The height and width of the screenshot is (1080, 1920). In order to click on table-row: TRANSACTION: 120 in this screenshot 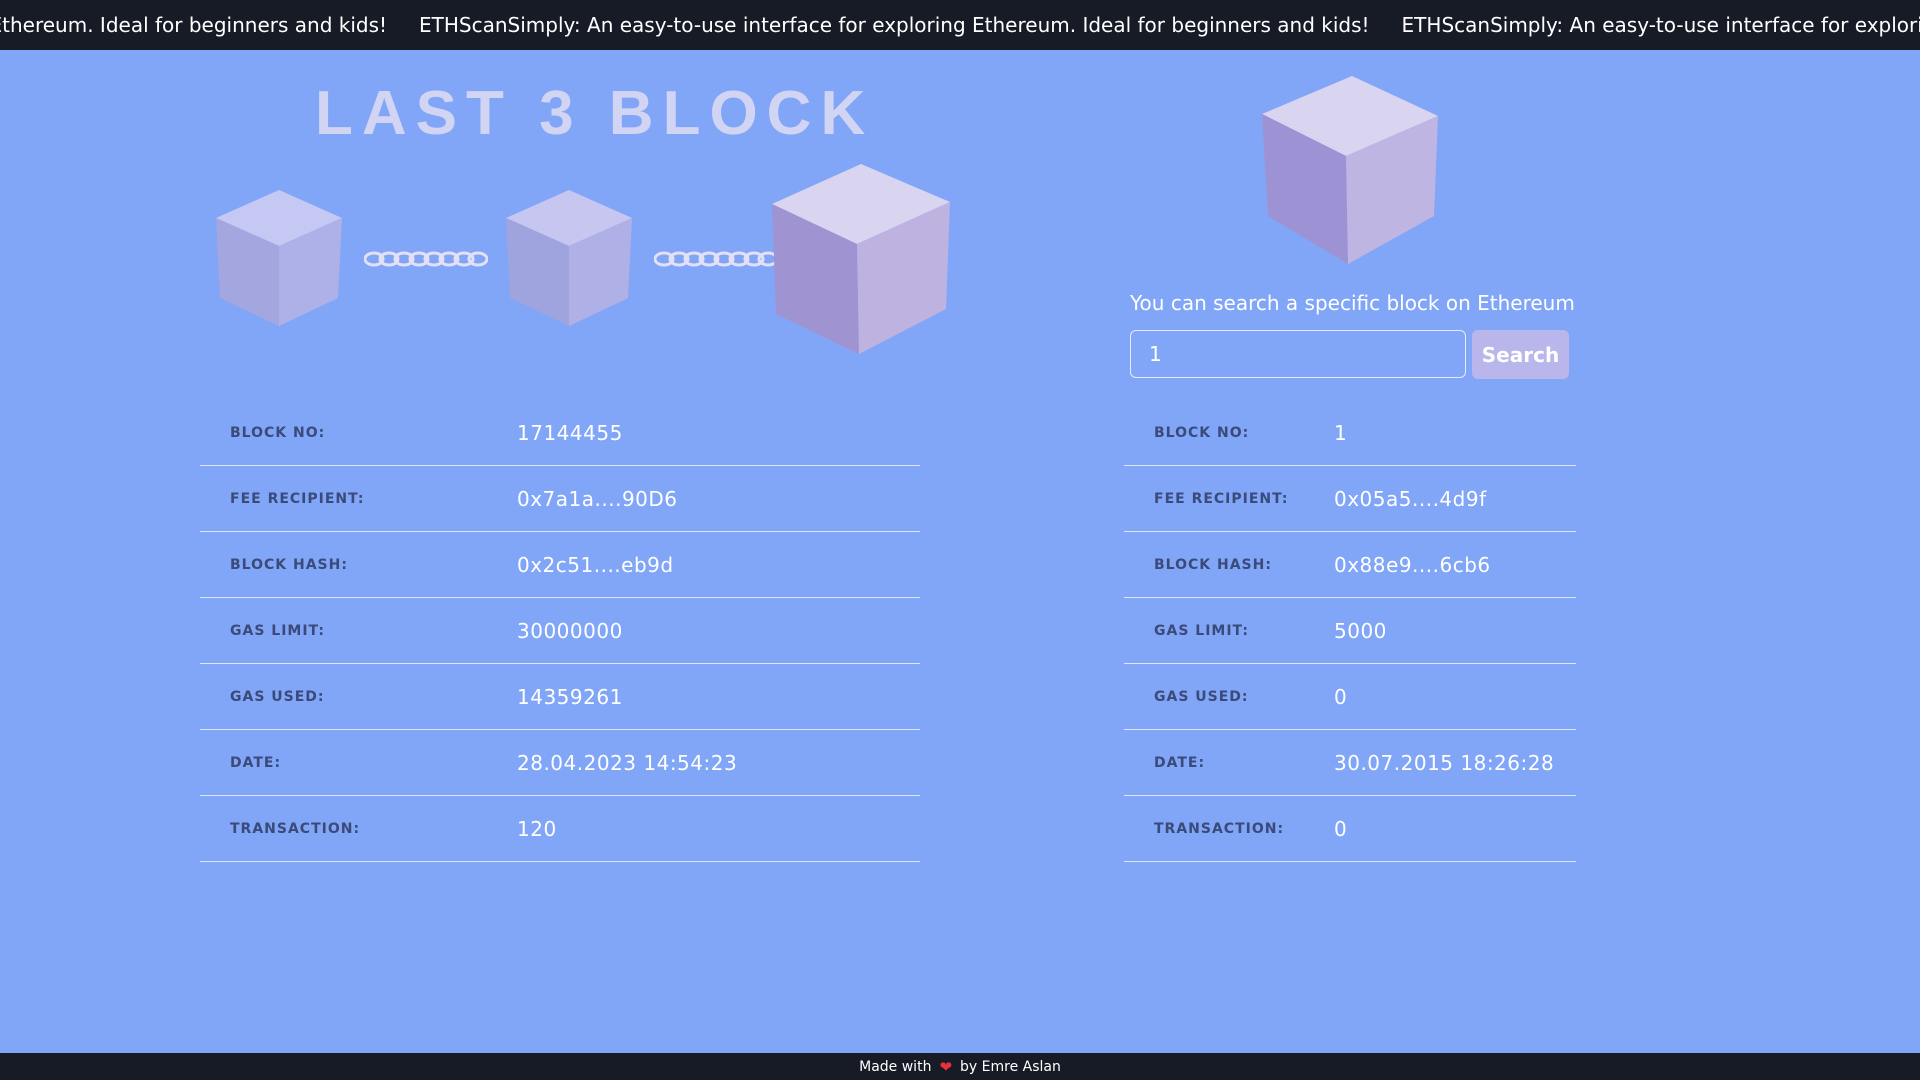, I will do `click(560, 829)`.